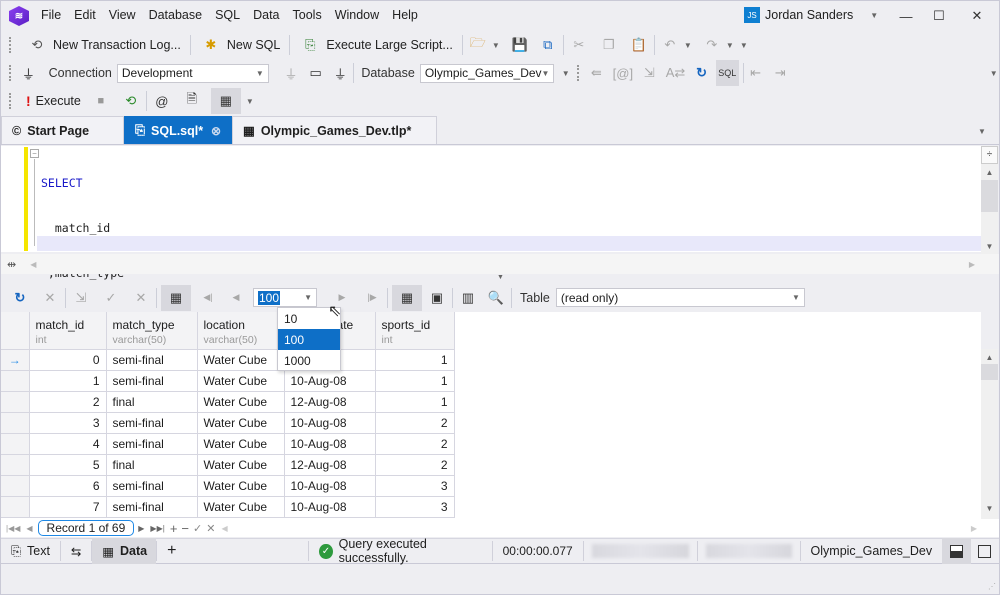  I want to click on last-record-icon: ▶▶|, so click(157, 528).